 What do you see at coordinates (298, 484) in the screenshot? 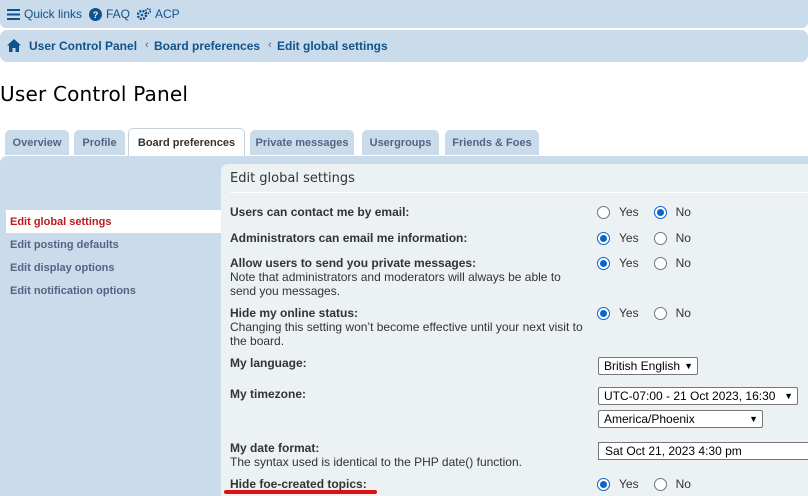
I see `setting-label: Hide foe-created topics:` at bounding box center [298, 484].